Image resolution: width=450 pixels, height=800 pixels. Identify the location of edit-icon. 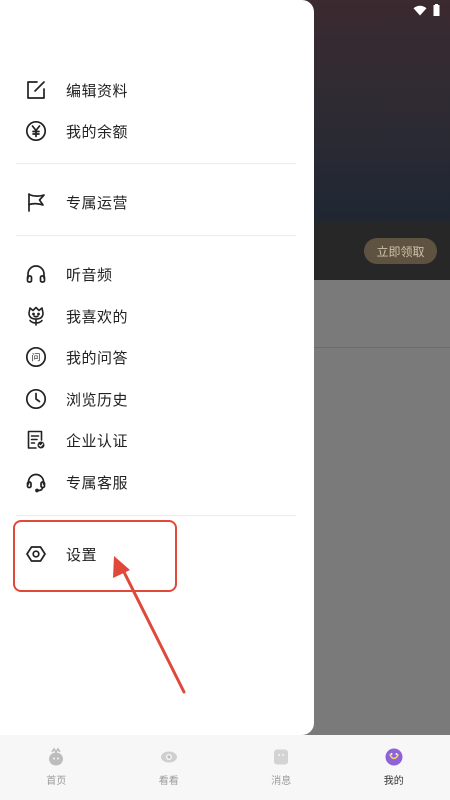
(36, 90).